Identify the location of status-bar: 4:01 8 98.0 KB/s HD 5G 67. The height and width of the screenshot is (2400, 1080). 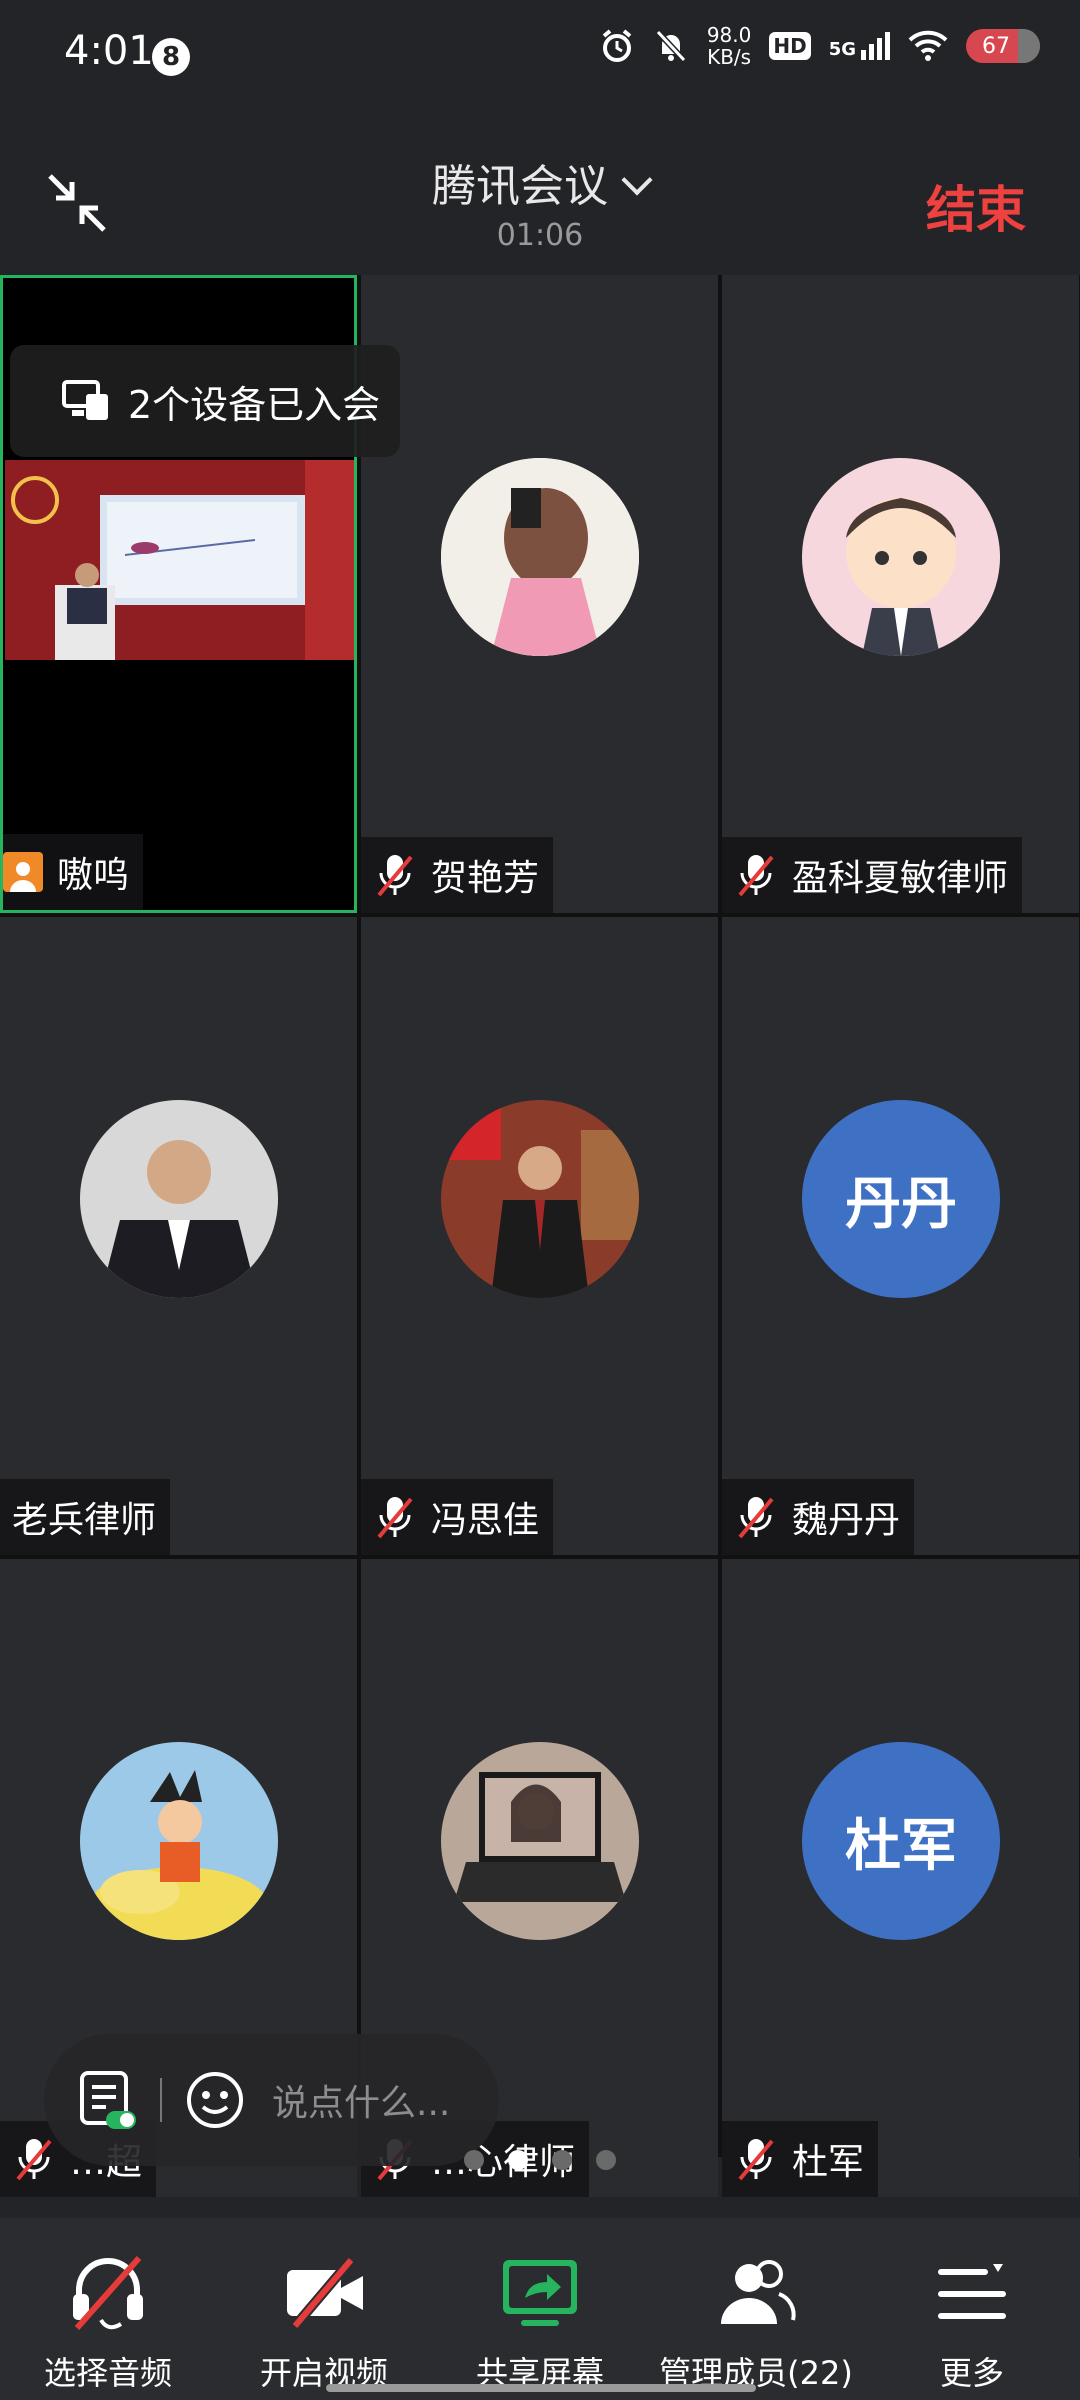
(540, 55).